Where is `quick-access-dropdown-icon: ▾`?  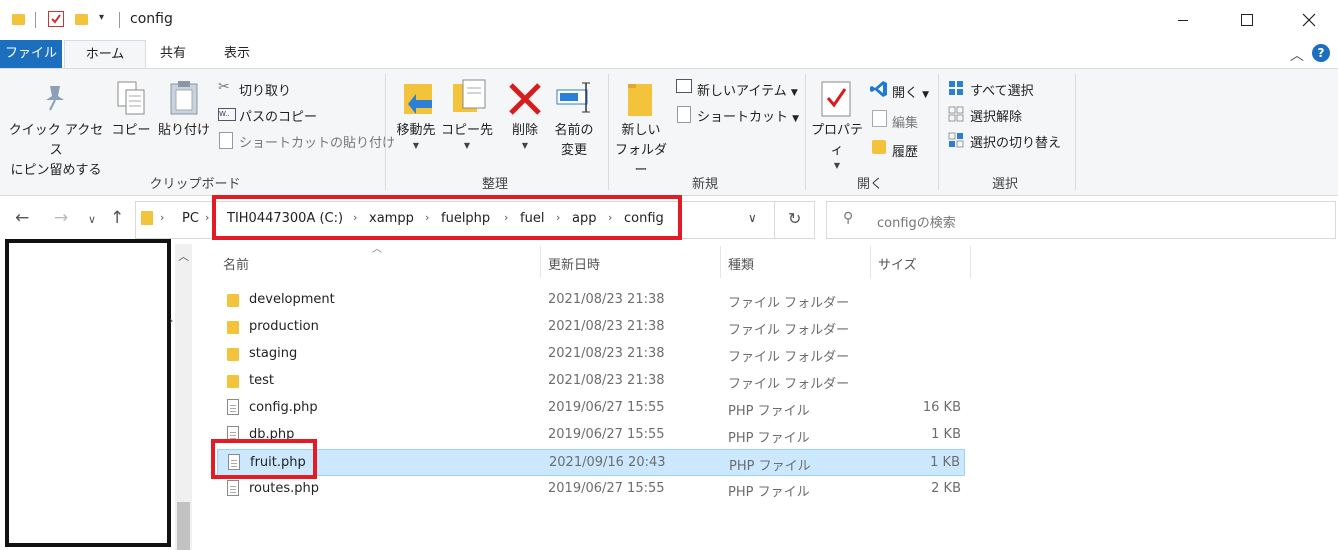
quick-access-dropdown-icon: ▾ is located at coordinates (101, 17).